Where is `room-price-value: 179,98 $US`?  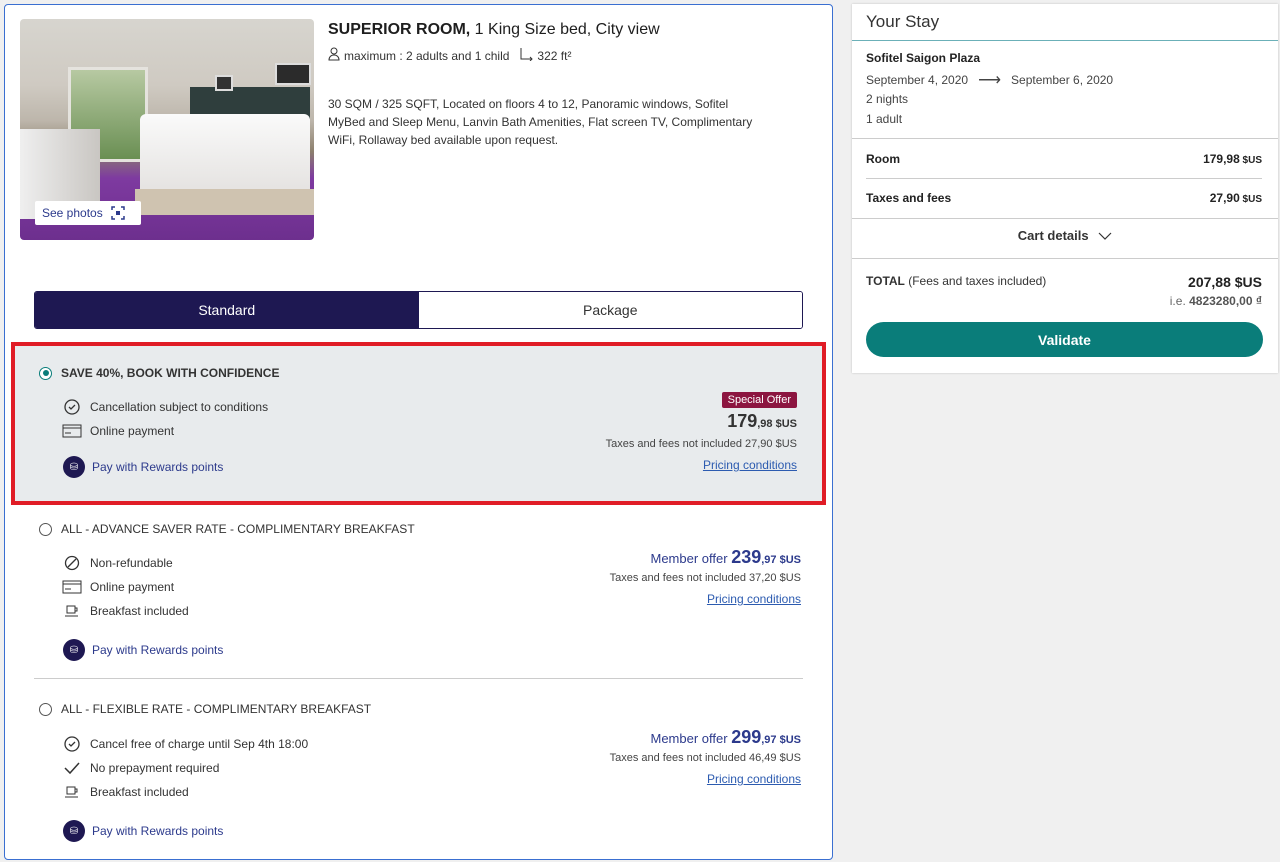
room-price-value: 179,98 $US is located at coordinates (1232, 159).